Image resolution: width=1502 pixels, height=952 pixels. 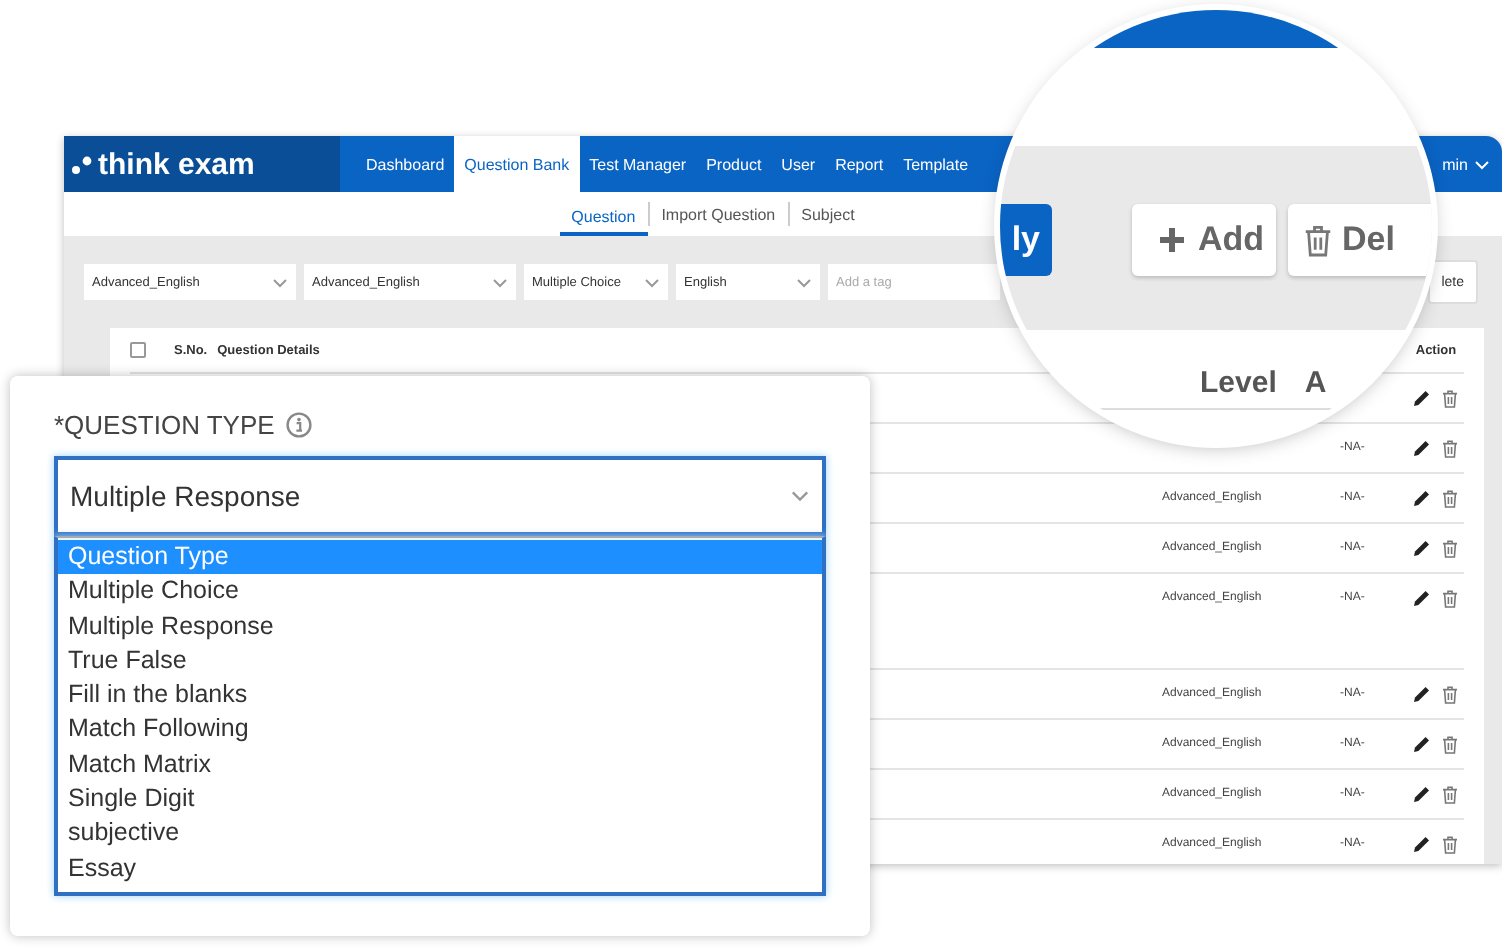 I want to click on question-type-select: Multiple Response, so click(x=440, y=496).